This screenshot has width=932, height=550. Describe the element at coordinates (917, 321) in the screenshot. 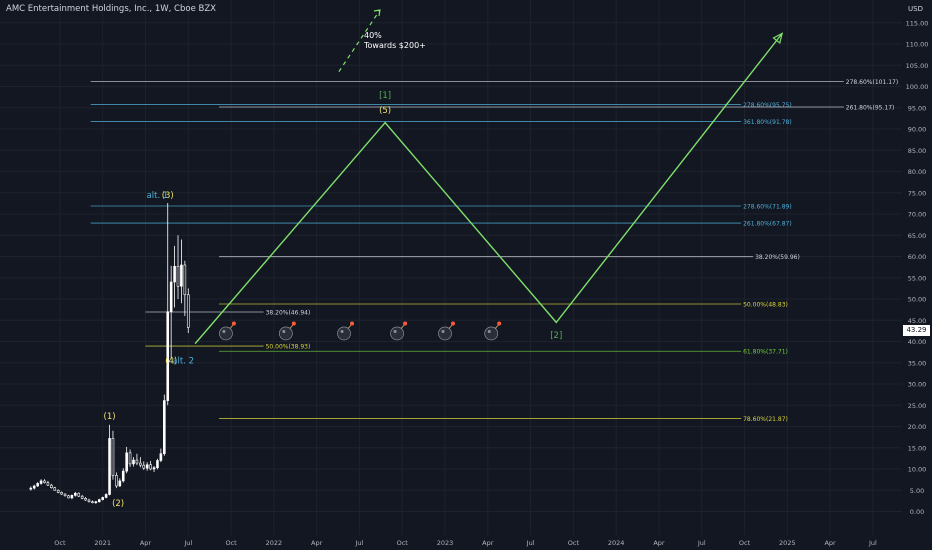

I see `y-tick-label: 45.00` at that location.